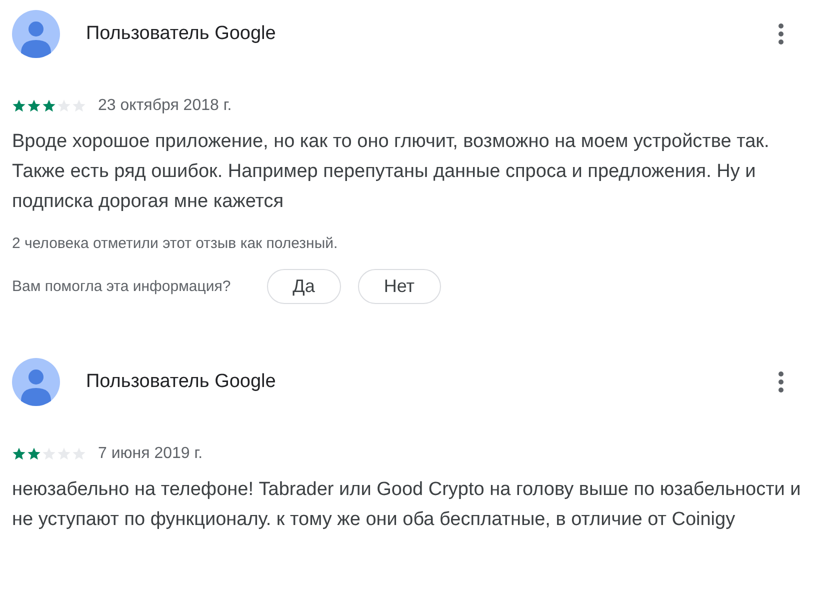  I want to click on review-date: 7 июня 2019 г., so click(150, 454).